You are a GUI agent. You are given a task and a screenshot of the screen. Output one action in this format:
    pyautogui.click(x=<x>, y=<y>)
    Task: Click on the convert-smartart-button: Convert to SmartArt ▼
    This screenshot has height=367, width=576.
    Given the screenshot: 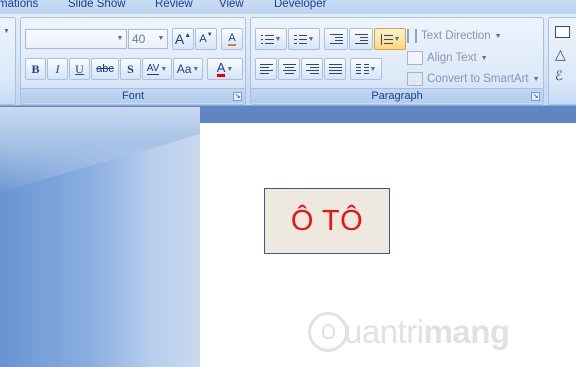 What is the action you would take?
    pyautogui.click(x=473, y=79)
    